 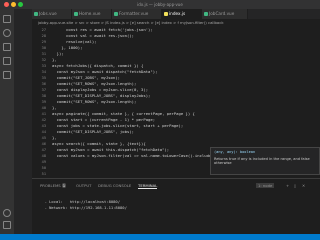 What do you see at coordinates (43, 174) in the screenshot?
I see `line-number: 51` at bounding box center [43, 174].